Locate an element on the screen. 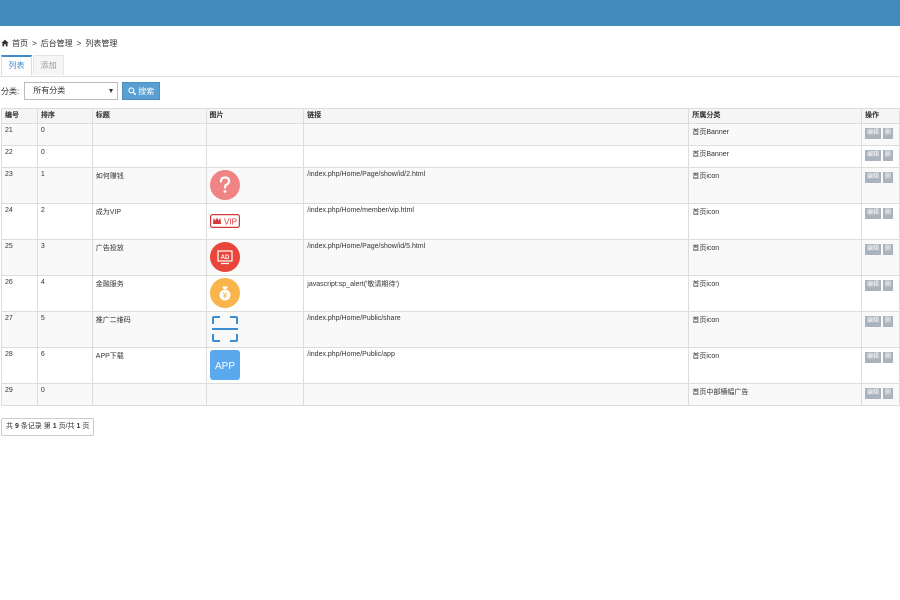 This screenshot has height=600, width=900. cell-link: /index.php/Home/Public/app is located at coordinates (496, 365).